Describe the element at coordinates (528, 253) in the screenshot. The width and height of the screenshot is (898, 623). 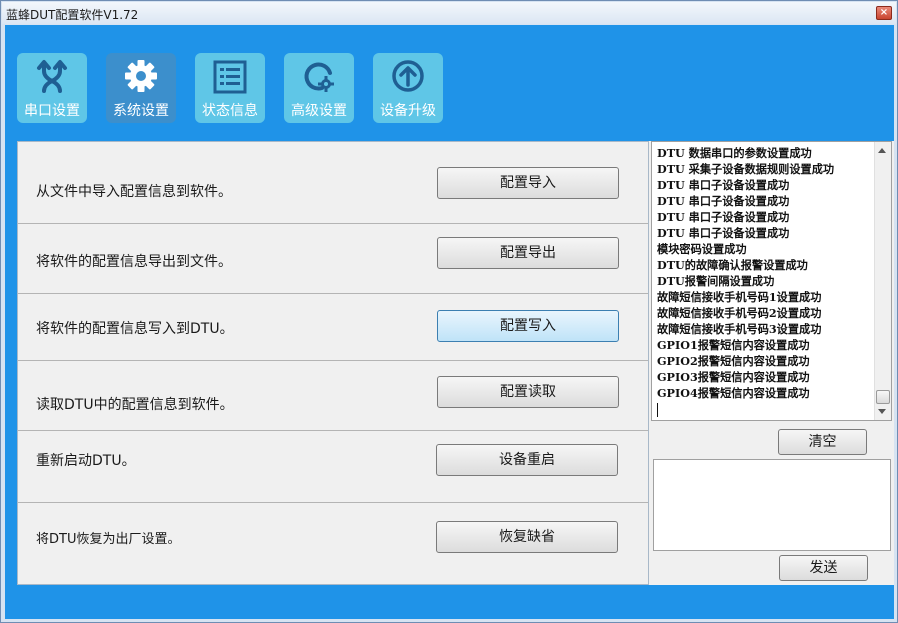
I see `export-config-button: 配置导出` at that location.